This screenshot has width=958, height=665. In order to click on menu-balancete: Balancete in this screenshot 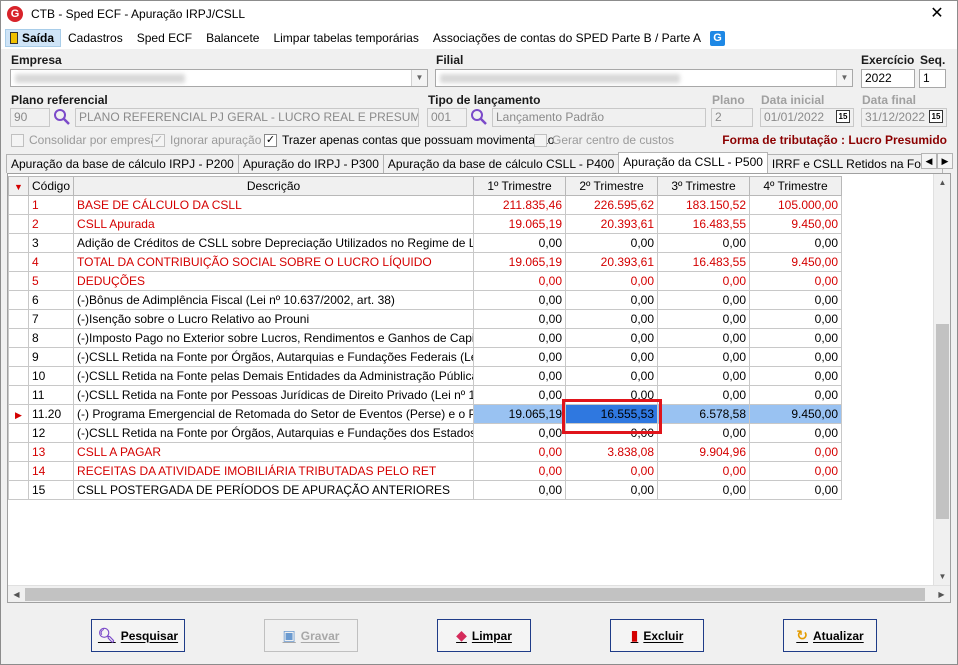, I will do `click(232, 38)`.